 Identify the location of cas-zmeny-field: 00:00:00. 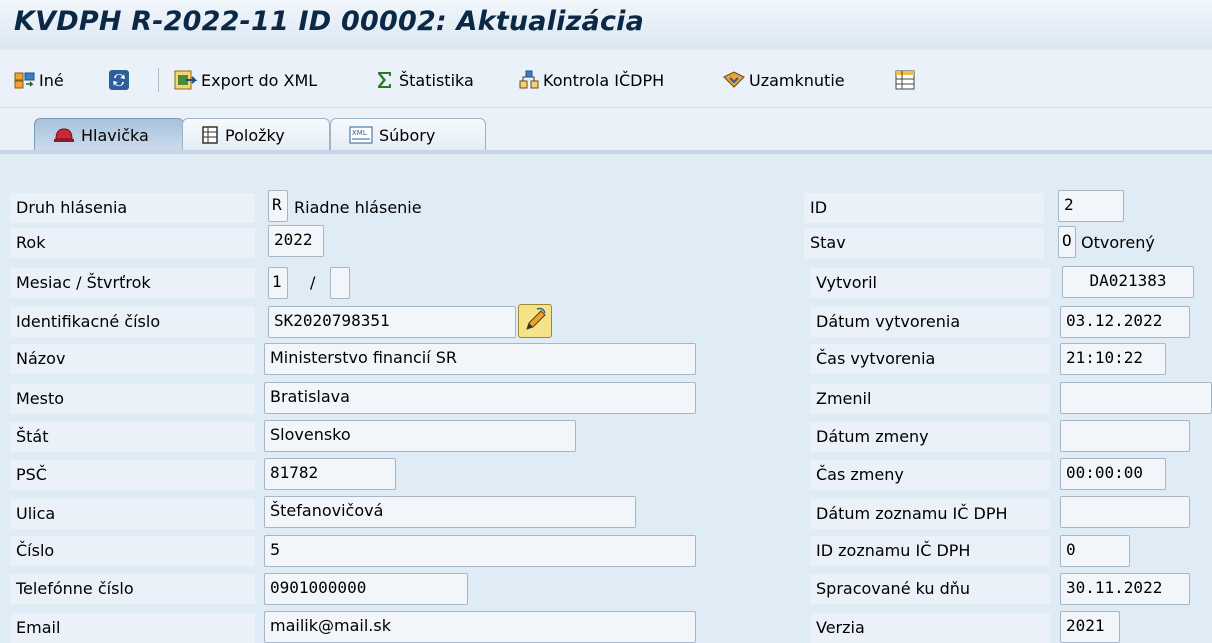
(1113, 474).